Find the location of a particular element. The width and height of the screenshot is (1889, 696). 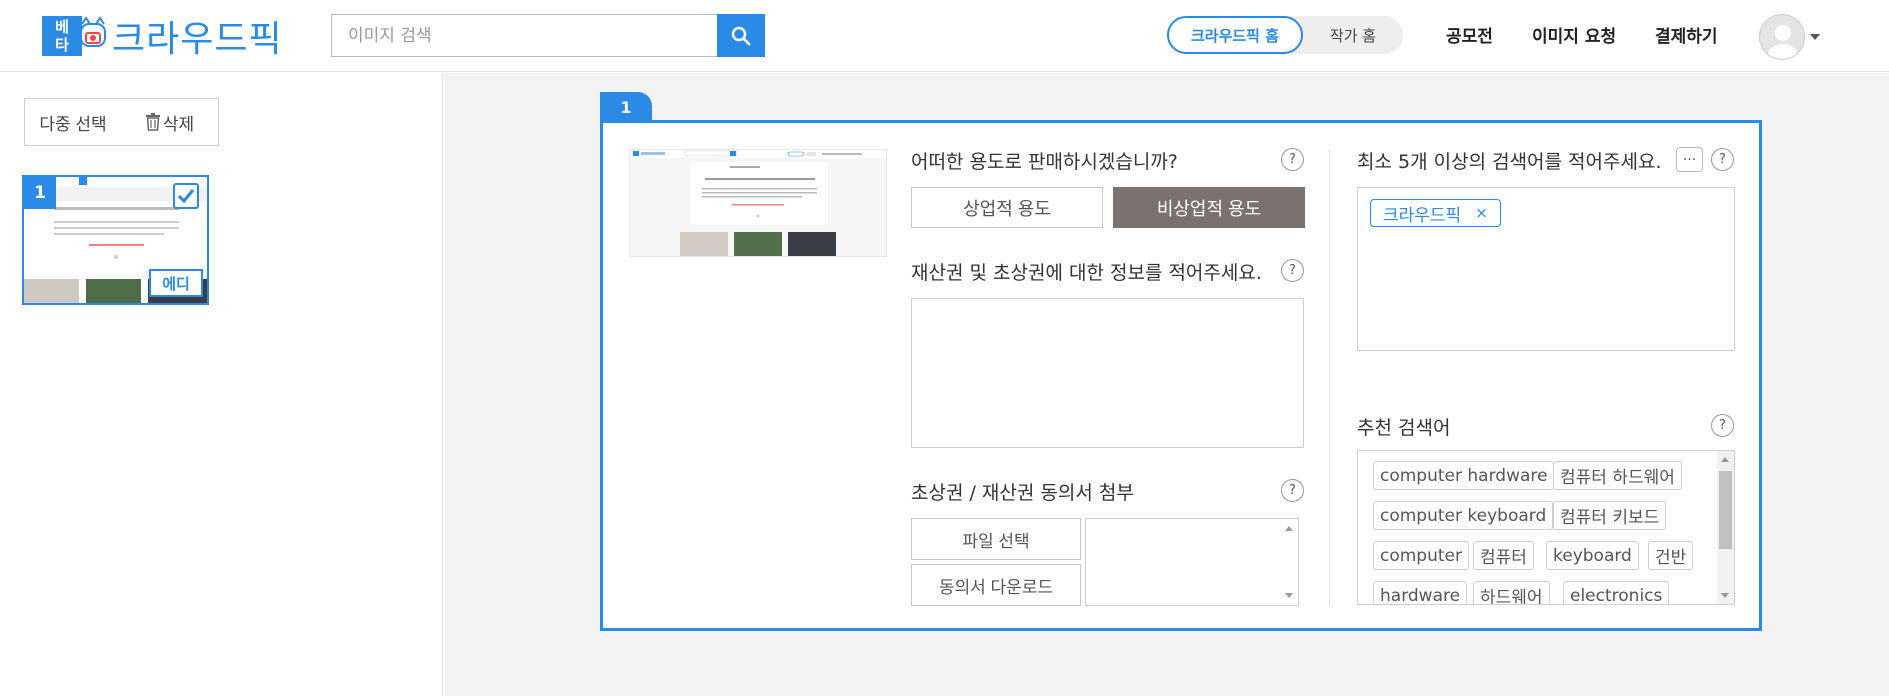

keyword-tag: 크라우드픽 × is located at coordinates (1435, 213).